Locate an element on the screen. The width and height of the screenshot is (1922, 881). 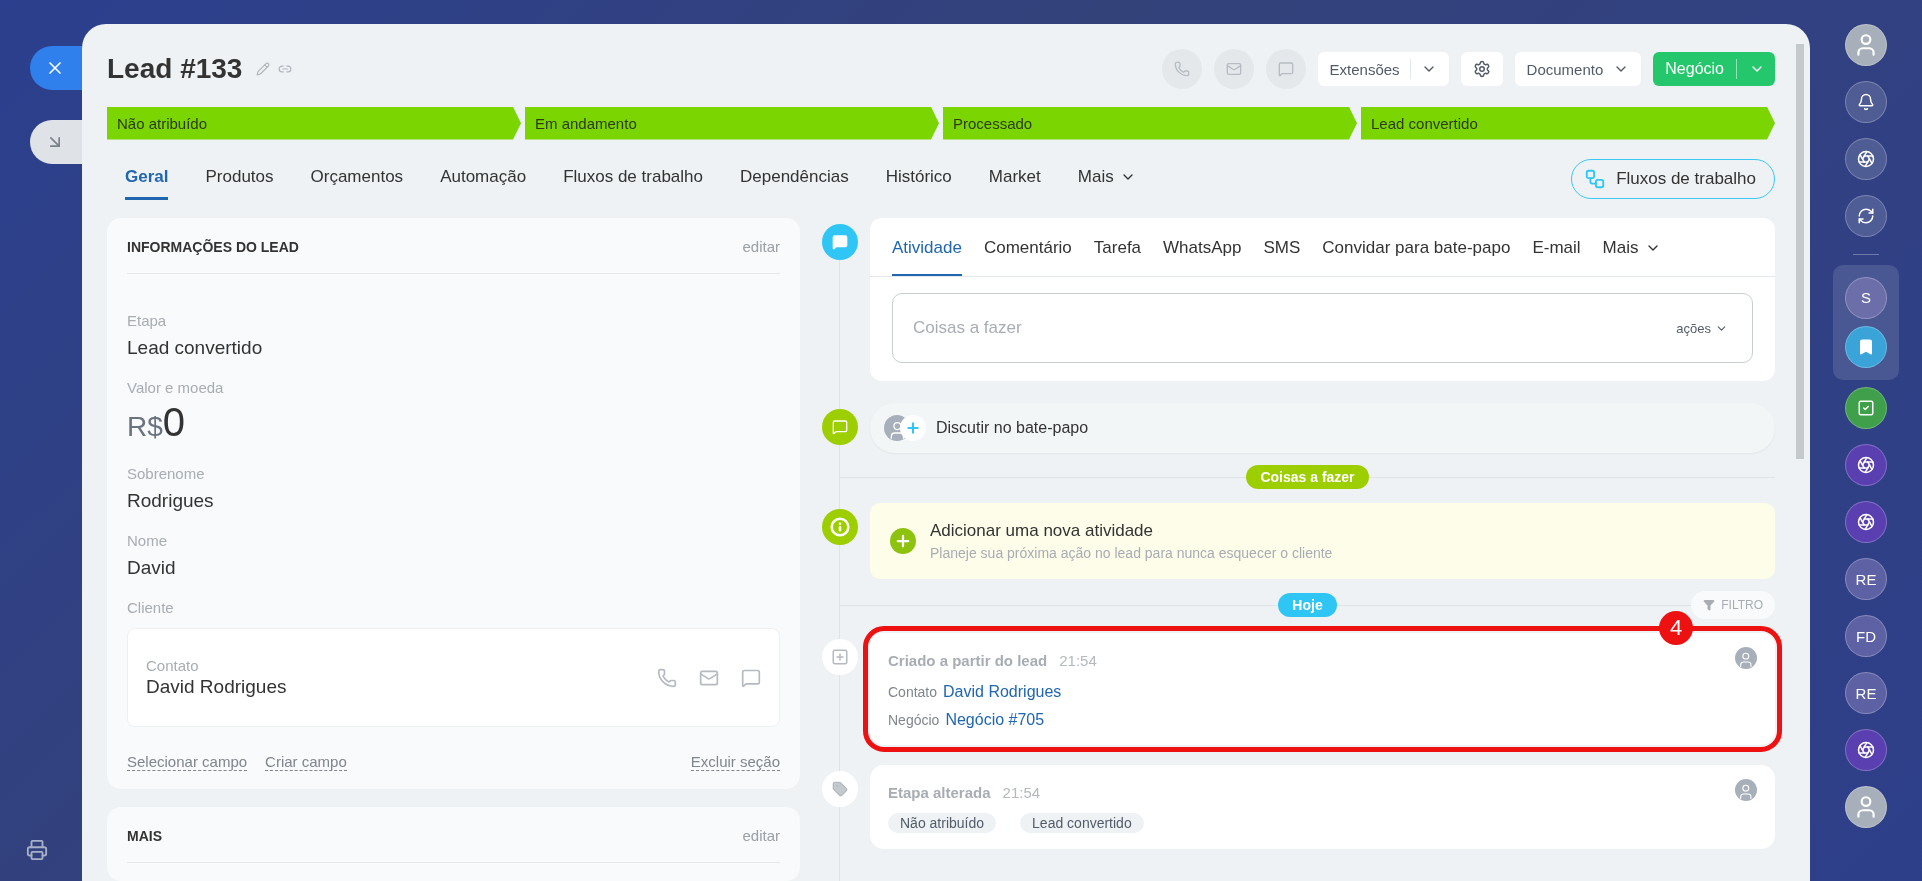
event-link: David Rodrigues is located at coordinates (1002, 692).